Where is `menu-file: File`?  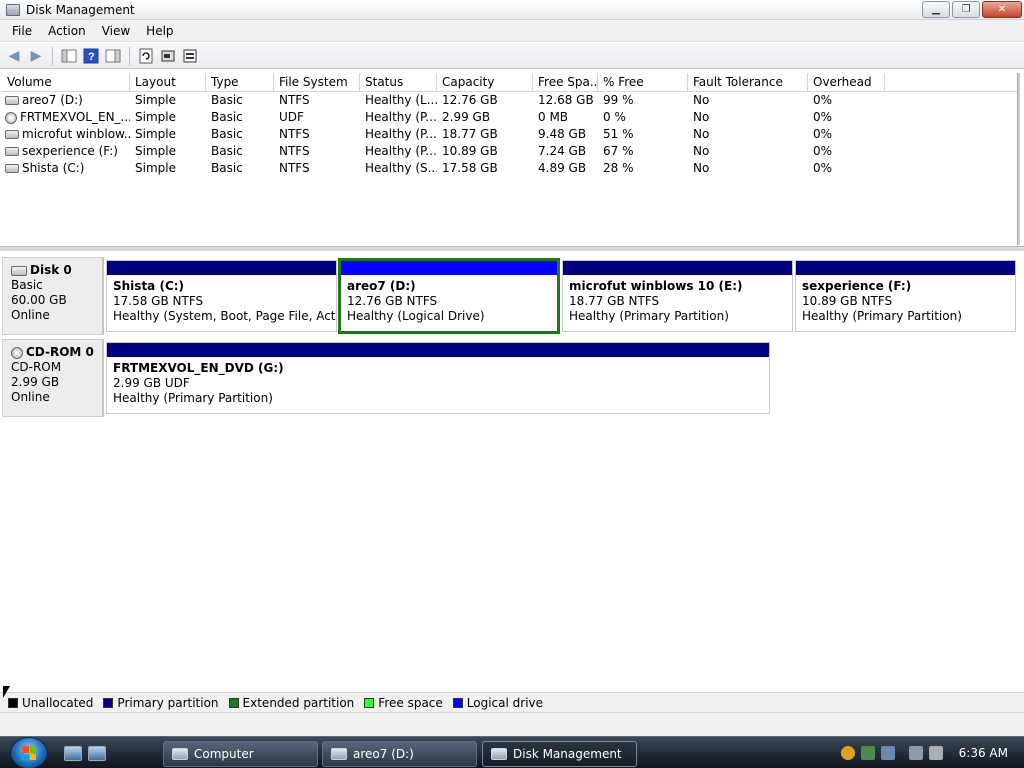 menu-file: File is located at coordinates (22, 31).